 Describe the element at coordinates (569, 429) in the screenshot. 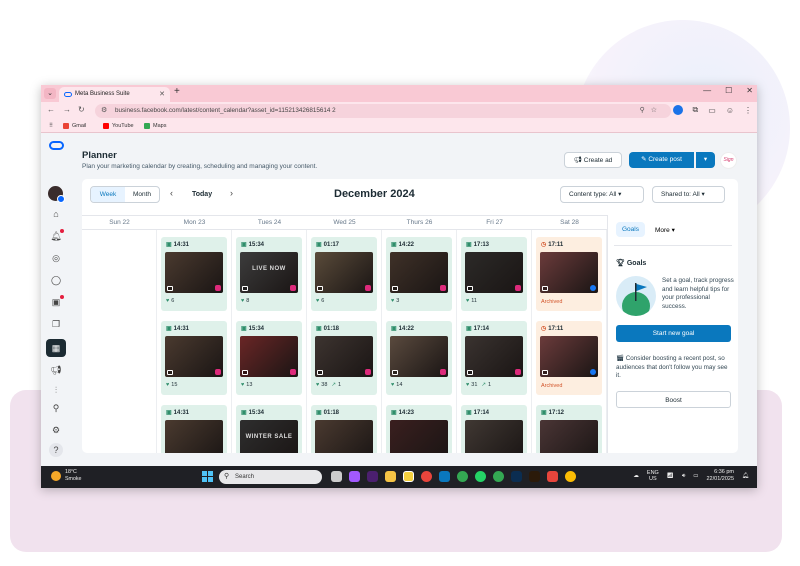

I see `post-card: ▣ 17:12` at that location.